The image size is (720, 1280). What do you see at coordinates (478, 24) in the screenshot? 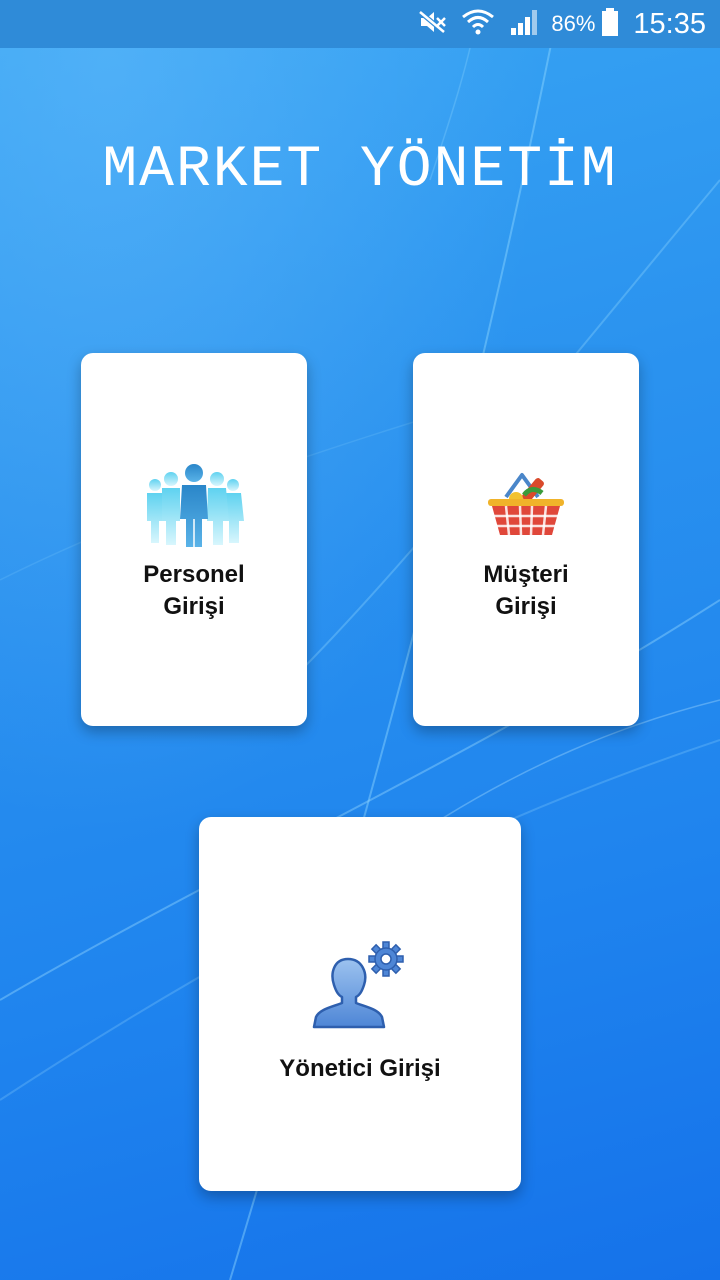
I see `wifi-icon` at bounding box center [478, 24].